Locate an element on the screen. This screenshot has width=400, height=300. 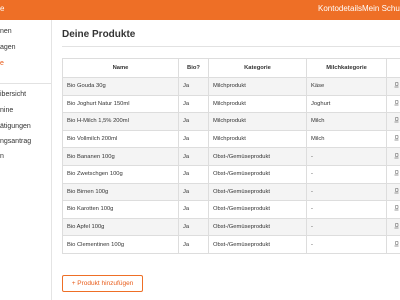
nav-link-account-details: Kontodetails is located at coordinates (340, 8).